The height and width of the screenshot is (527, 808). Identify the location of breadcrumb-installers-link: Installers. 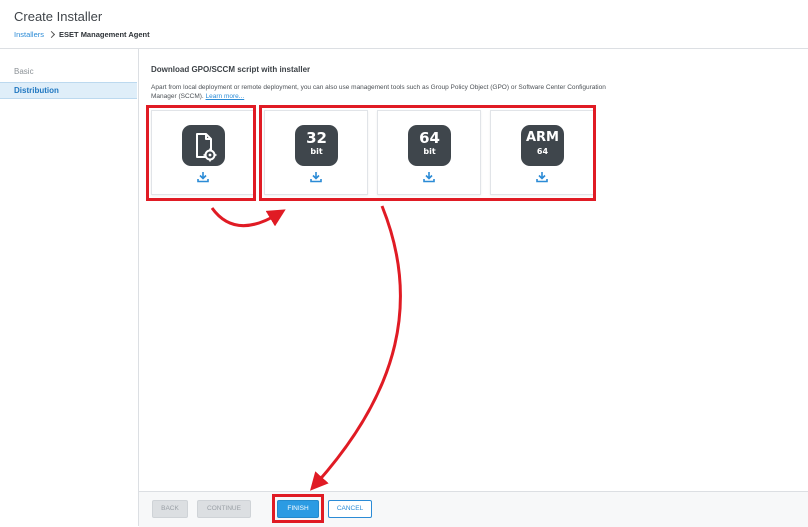
(29, 34).